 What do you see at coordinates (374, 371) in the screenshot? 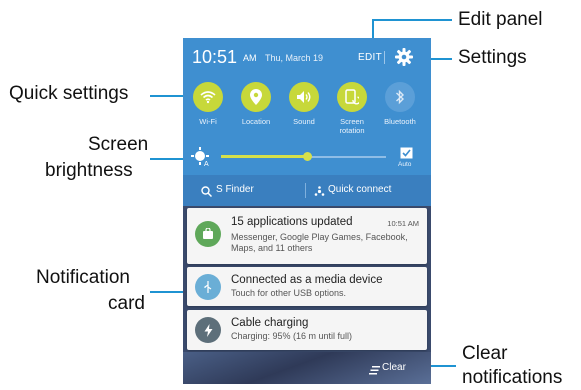
I see `clear-all-icon` at bounding box center [374, 371].